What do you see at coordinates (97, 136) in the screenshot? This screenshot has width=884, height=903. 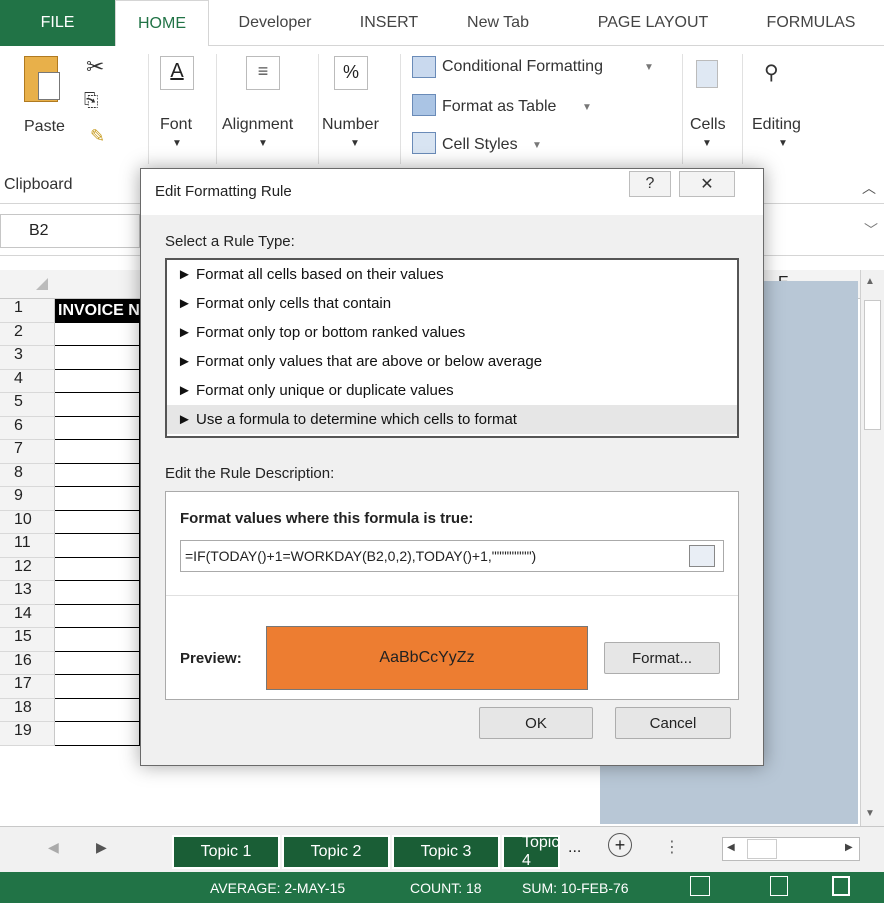 I see `format-painter-icon: ✎` at bounding box center [97, 136].